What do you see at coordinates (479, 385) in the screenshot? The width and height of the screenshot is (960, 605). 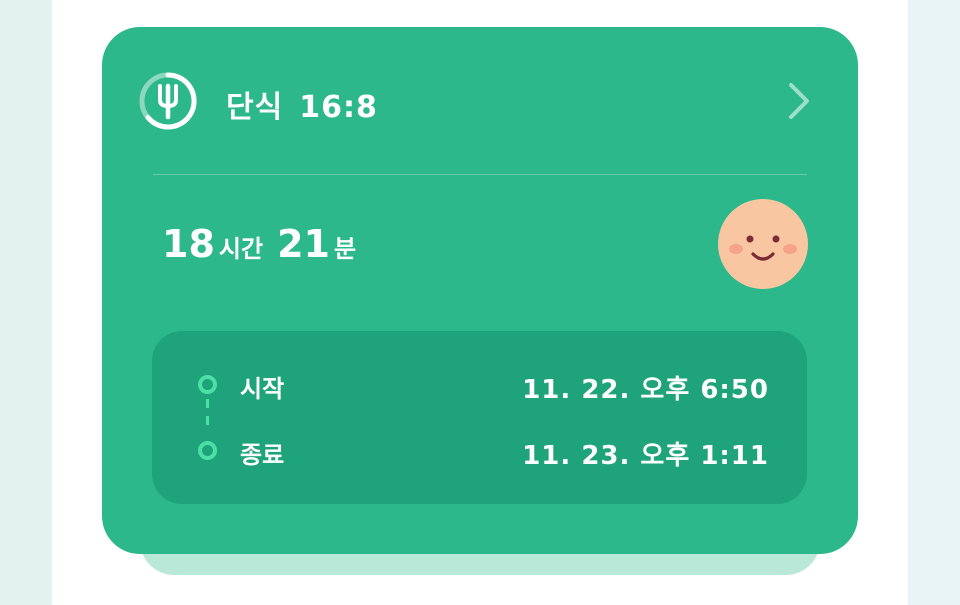 I see `start-row: 시작 11. 22. 오후 6:50` at bounding box center [479, 385].